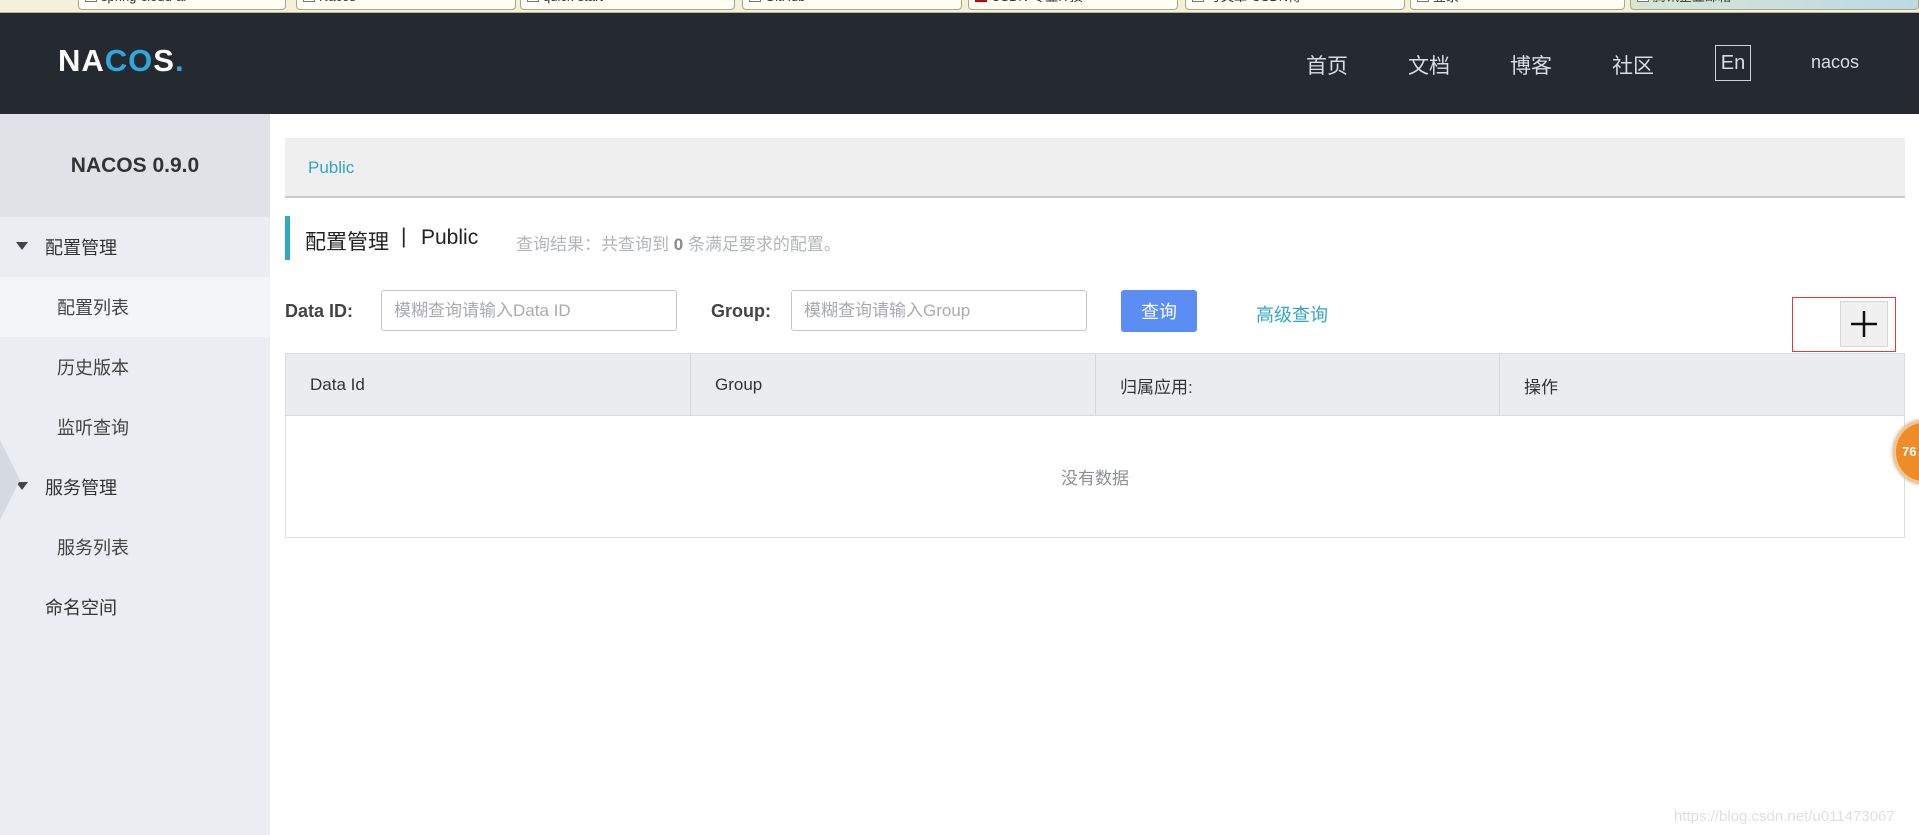 This screenshot has width=1919, height=835. What do you see at coordinates (1541, 387) in the screenshot?
I see `column-header: 操作` at bounding box center [1541, 387].